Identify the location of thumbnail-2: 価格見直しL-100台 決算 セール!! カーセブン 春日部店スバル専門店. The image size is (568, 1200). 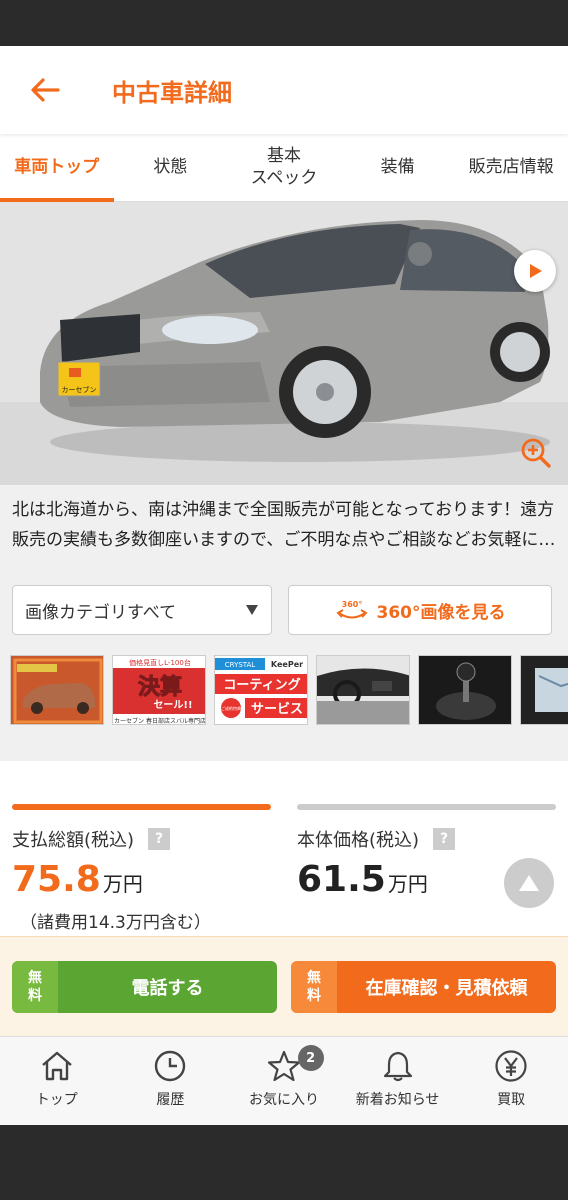
(159, 690).